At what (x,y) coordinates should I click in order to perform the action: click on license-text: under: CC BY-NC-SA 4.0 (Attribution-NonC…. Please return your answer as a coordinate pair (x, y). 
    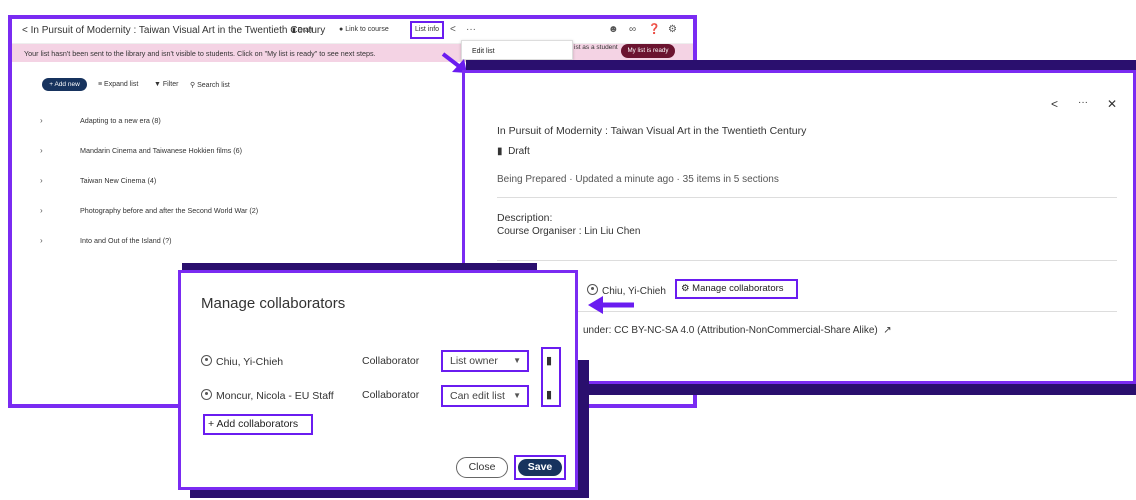
    Looking at the image, I should click on (737, 330).